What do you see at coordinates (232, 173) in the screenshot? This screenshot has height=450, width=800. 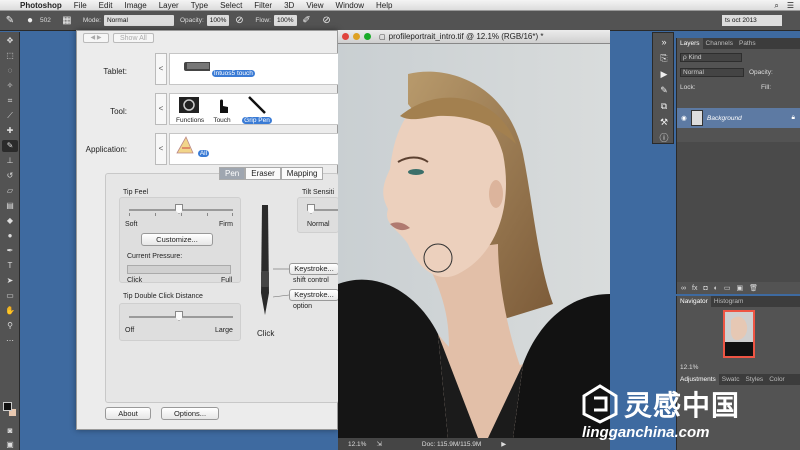 I see `tab-pen: Pen` at bounding box center [232, 173].